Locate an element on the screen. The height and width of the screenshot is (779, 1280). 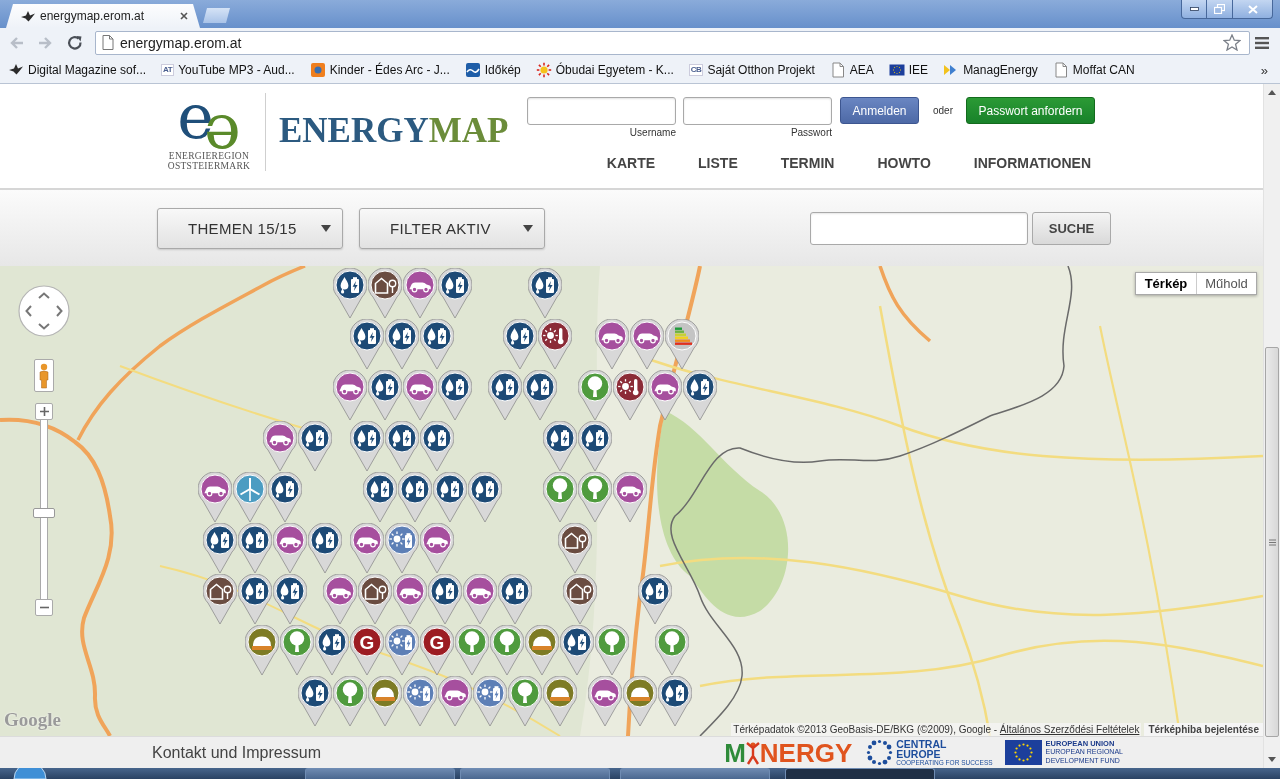
map-type-tab: Térkép is located at coordinates (1166, 283).